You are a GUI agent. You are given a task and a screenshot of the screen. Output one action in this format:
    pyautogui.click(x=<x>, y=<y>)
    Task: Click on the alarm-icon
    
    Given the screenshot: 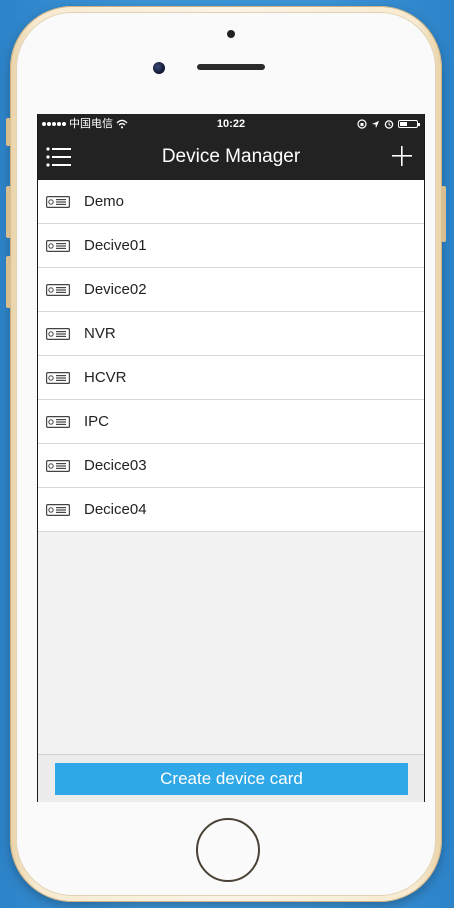 What is the action you would take?
    pyautogui.click(x=389, y=124)
    